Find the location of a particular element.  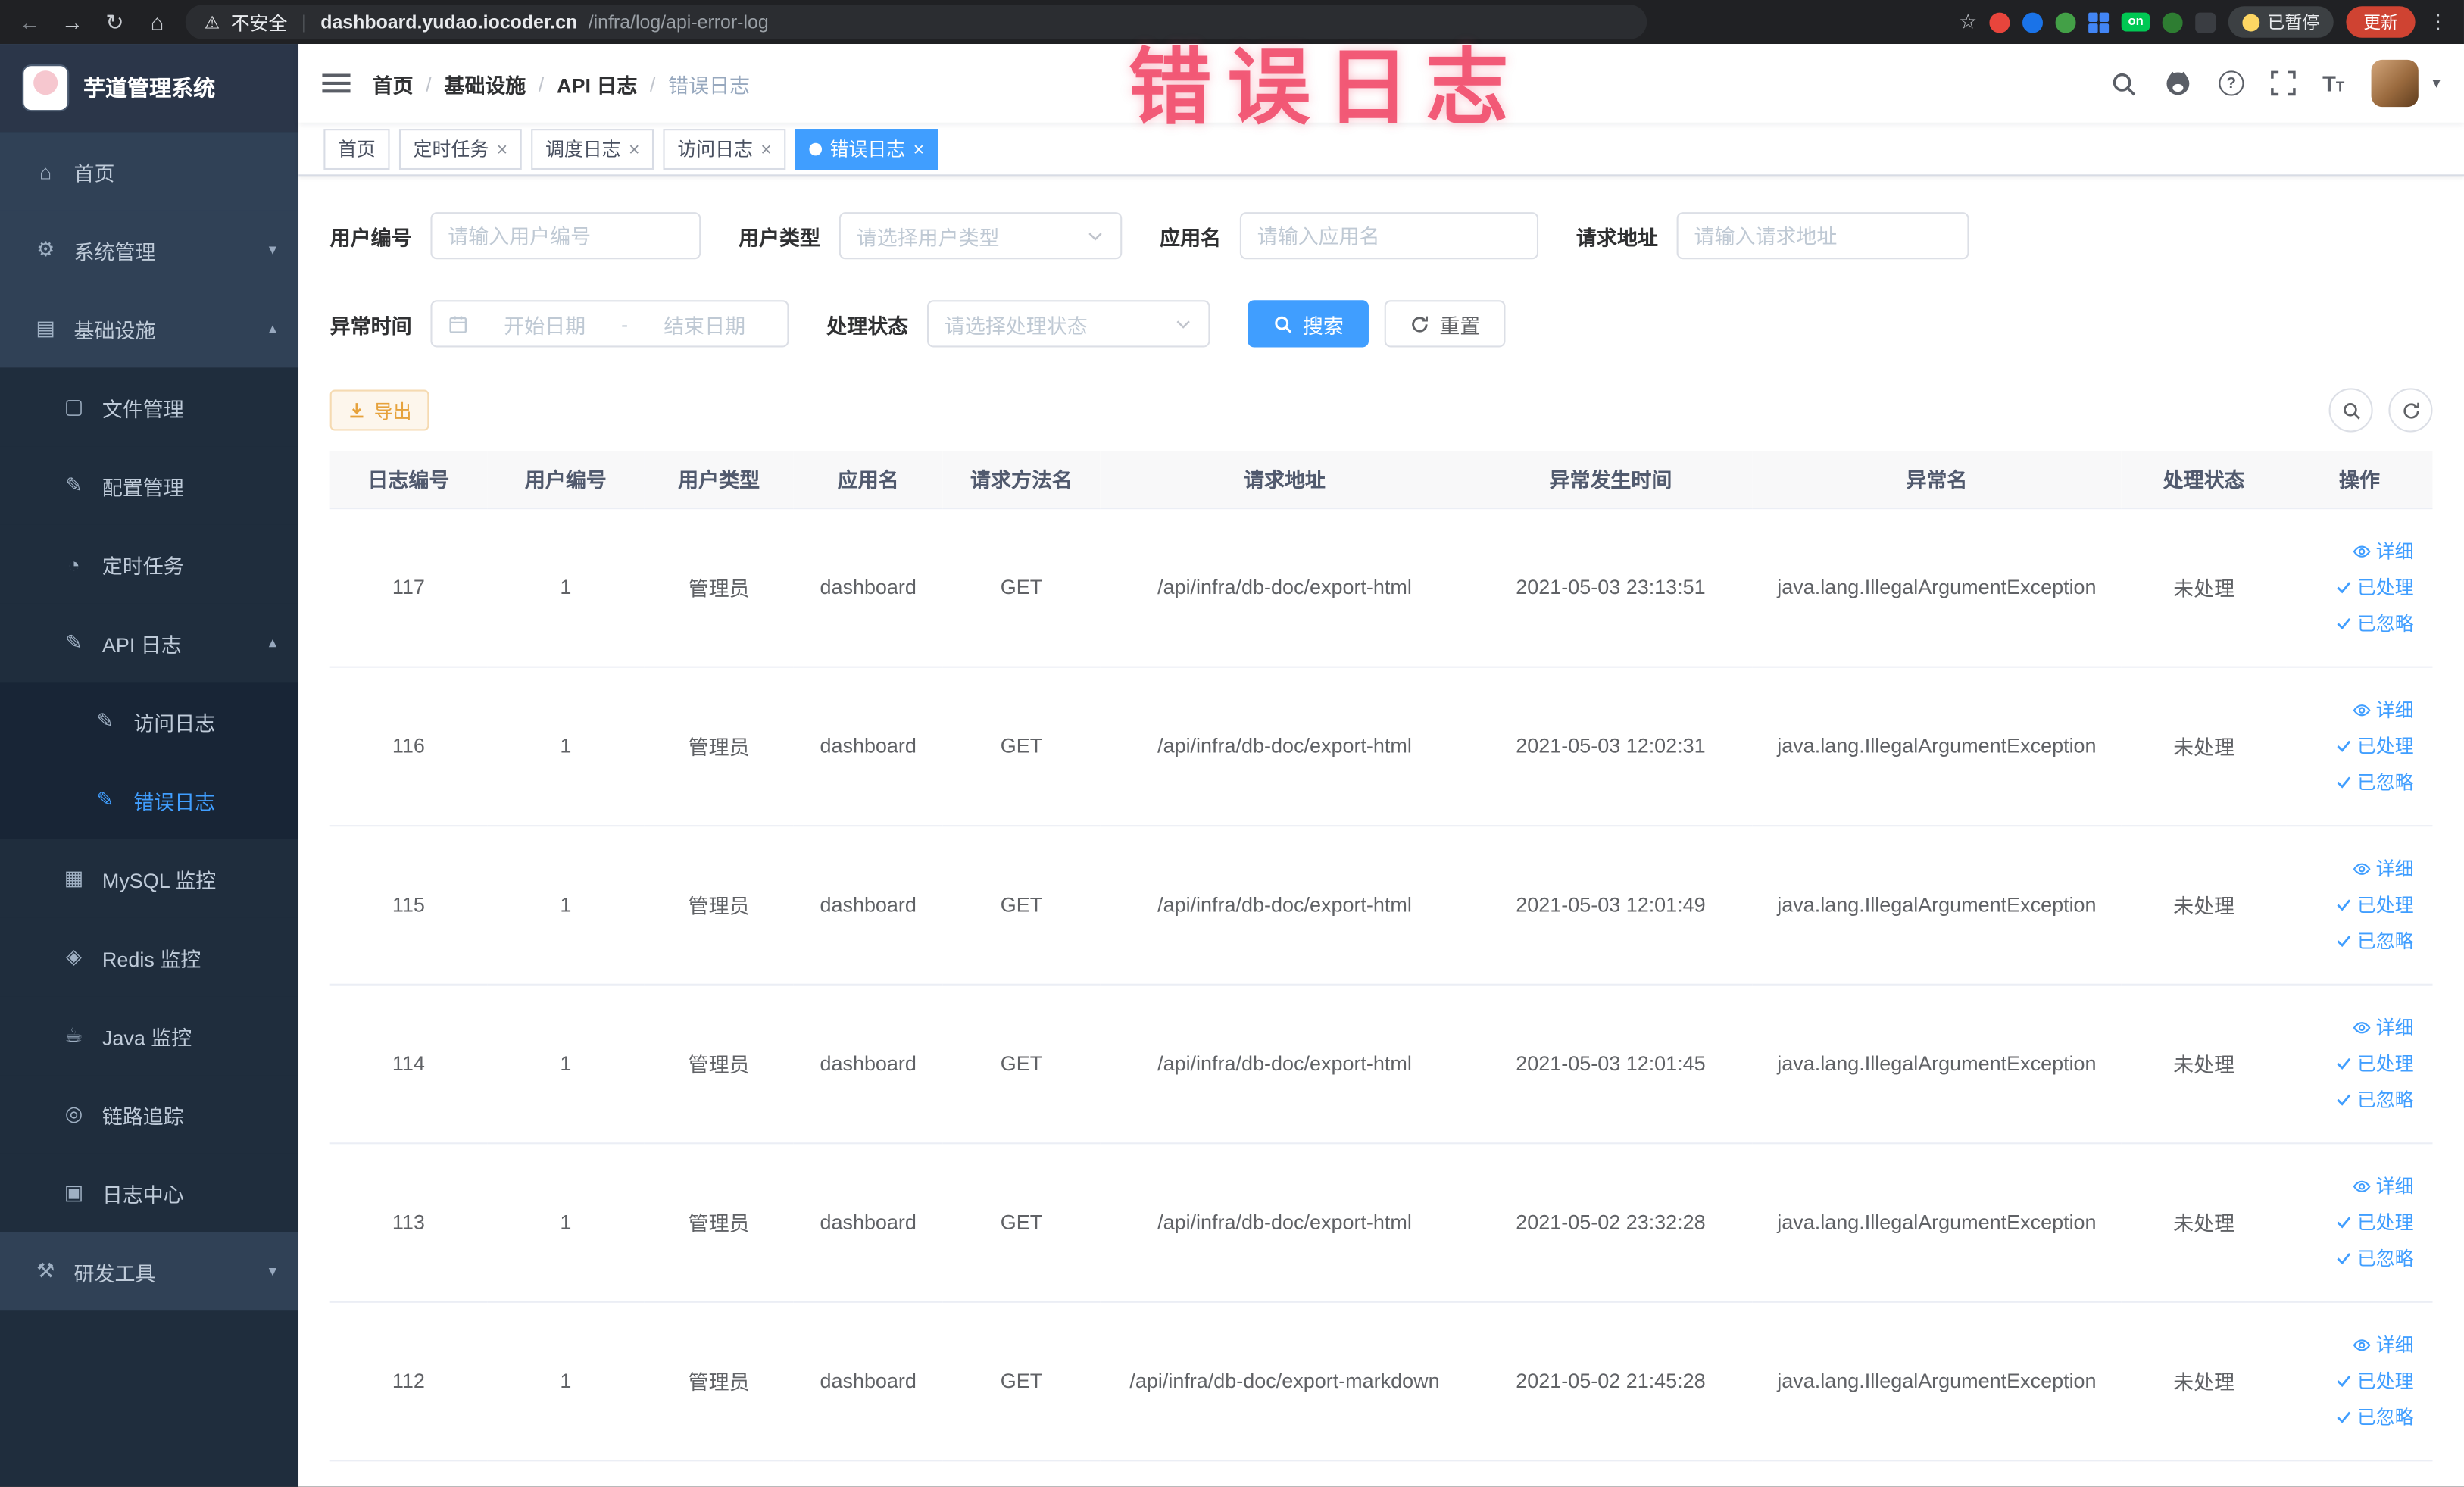

extension-on-badge: on is located at coordinates (2136, 22).